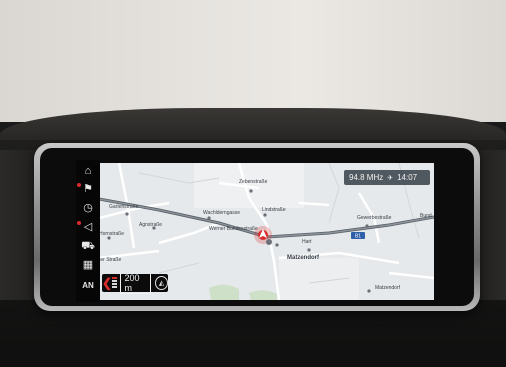 The height and width of the screenshot is (367, 506). I want to click on street-label: Agnstraße, so click(150, 225).